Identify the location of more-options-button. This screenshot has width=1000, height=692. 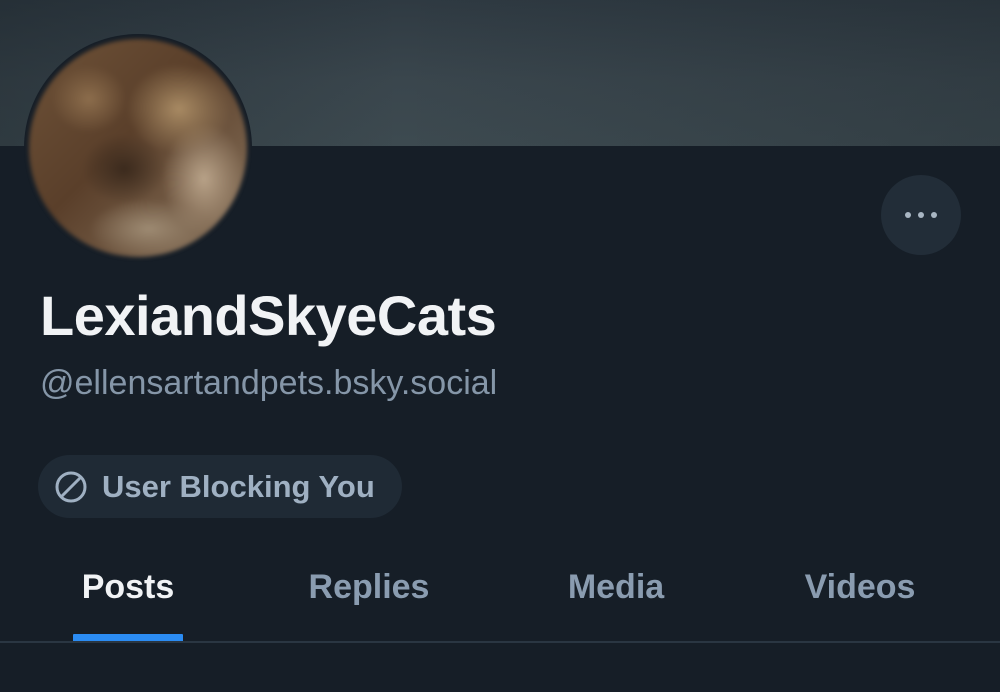
(921, 215).